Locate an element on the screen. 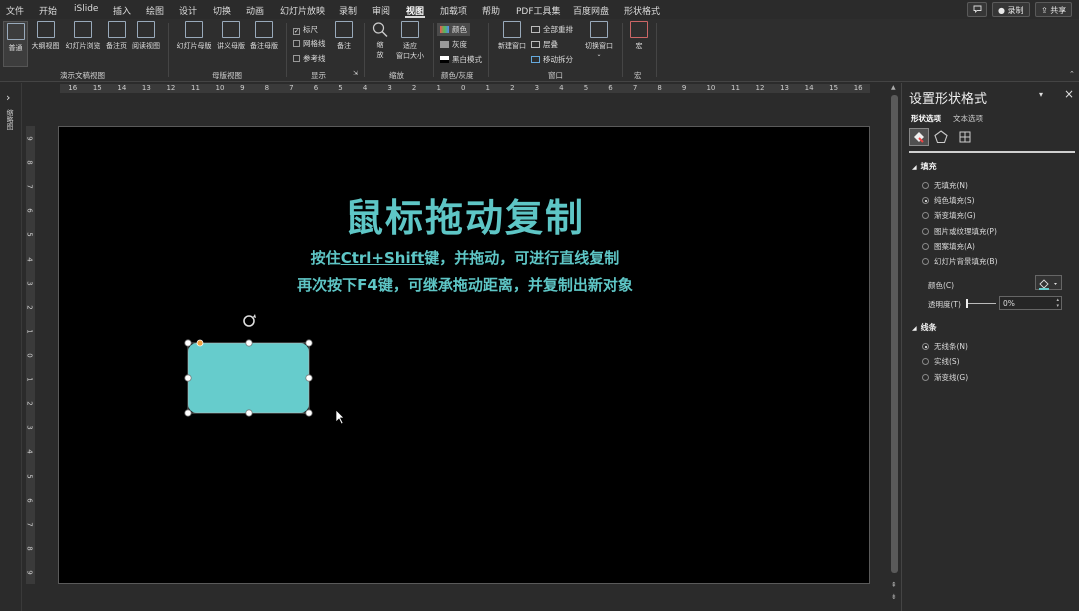 This screenshot has height=611, width=1079. line-option-label: 渐变线(G) is located at coordinates (951, 377).